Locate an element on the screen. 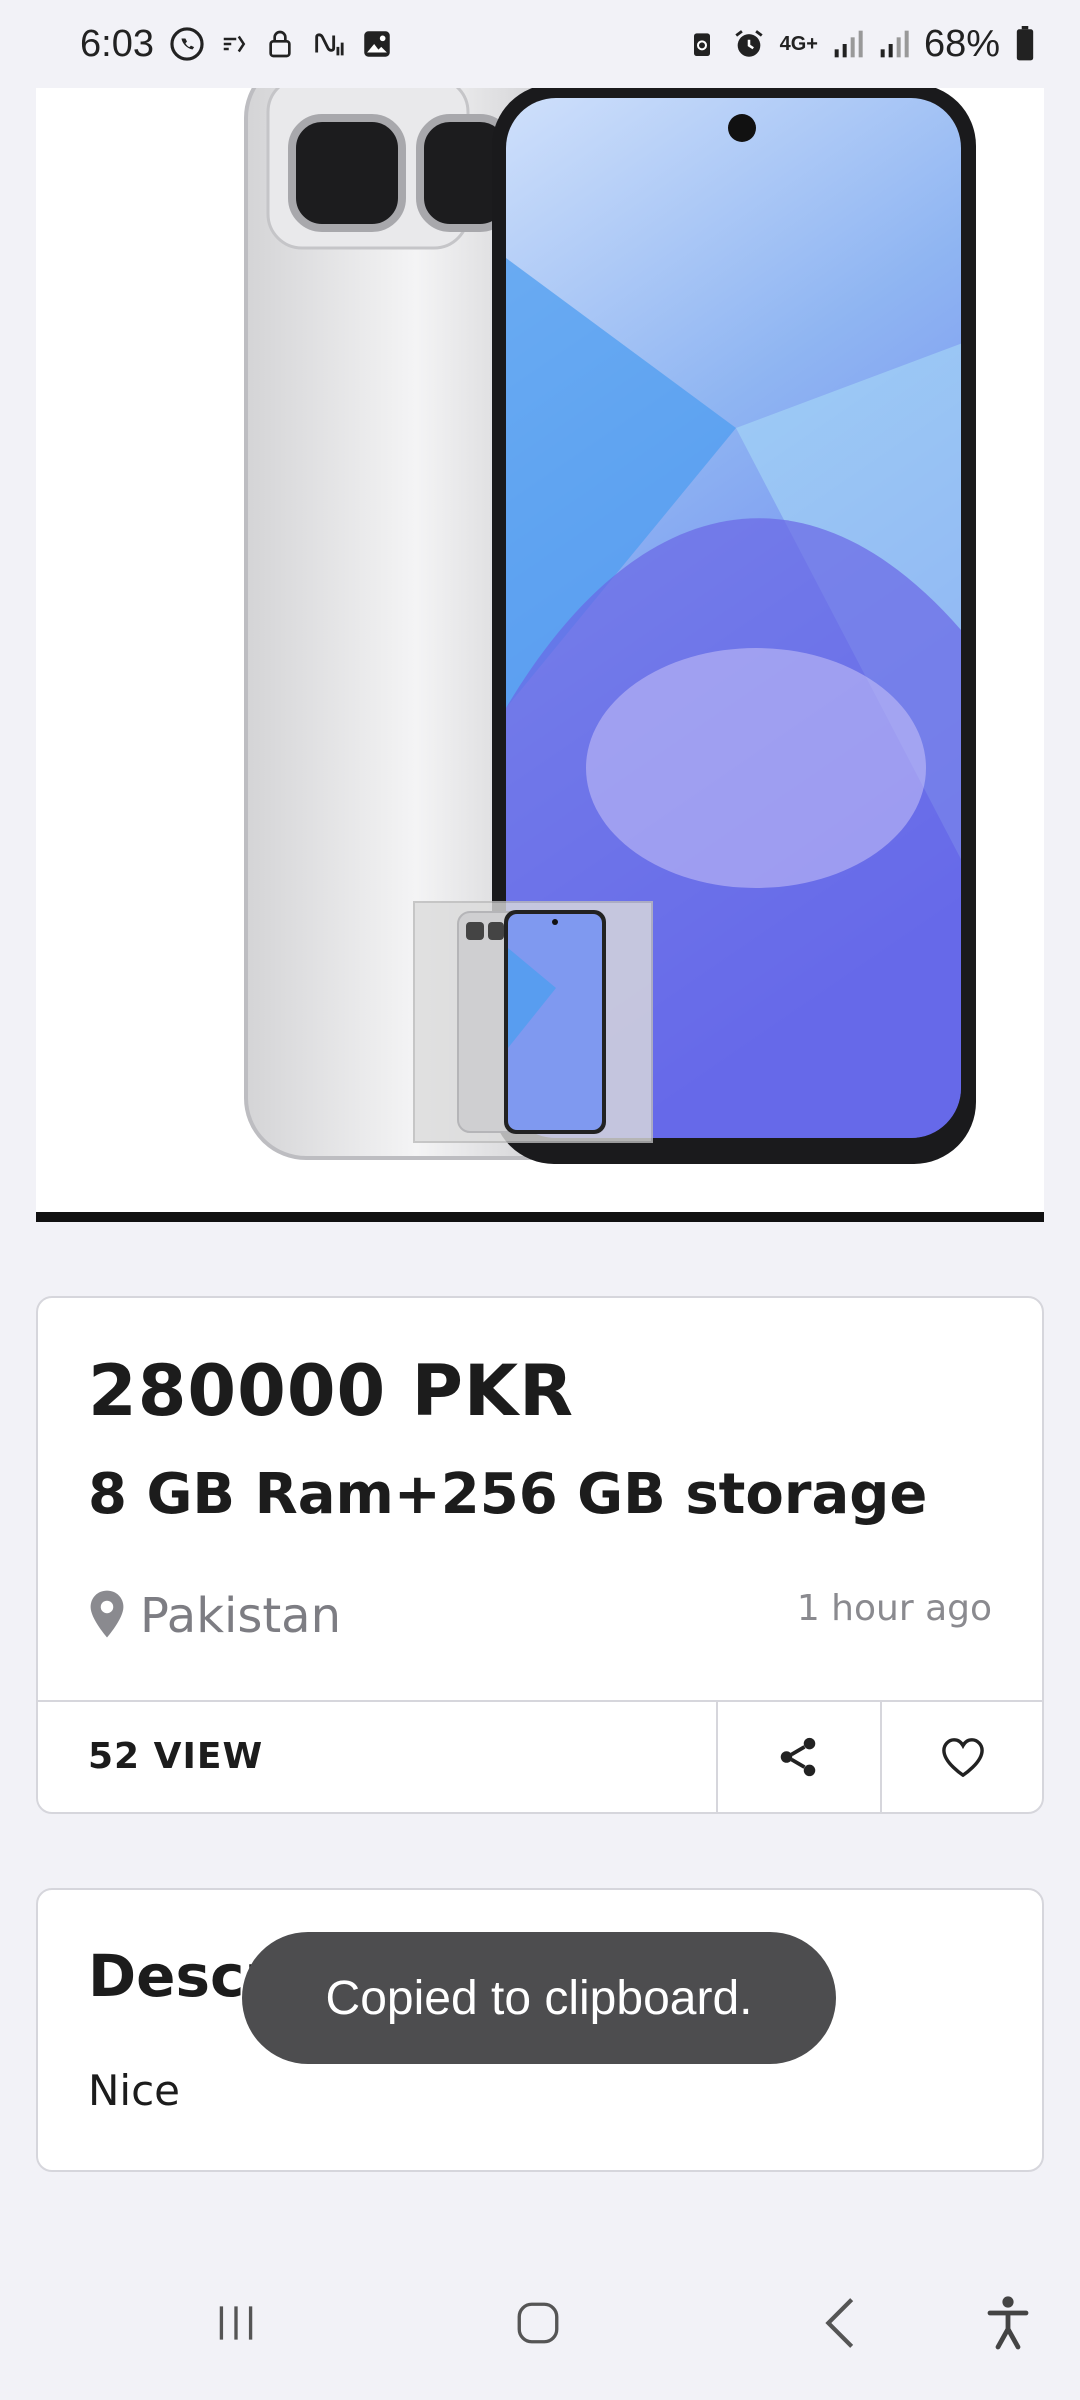 This screenshot has height=2400, width=1080. back-icon is located at coordinates (840, 2325).